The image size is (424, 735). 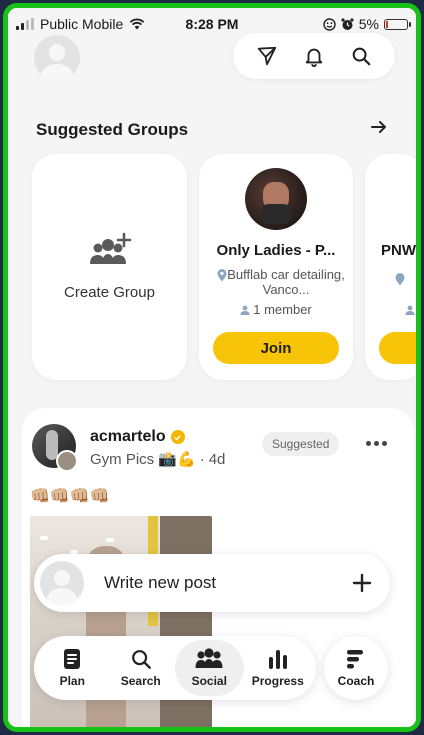 I want to click on compose-avatar, so click(x=62, y=583).